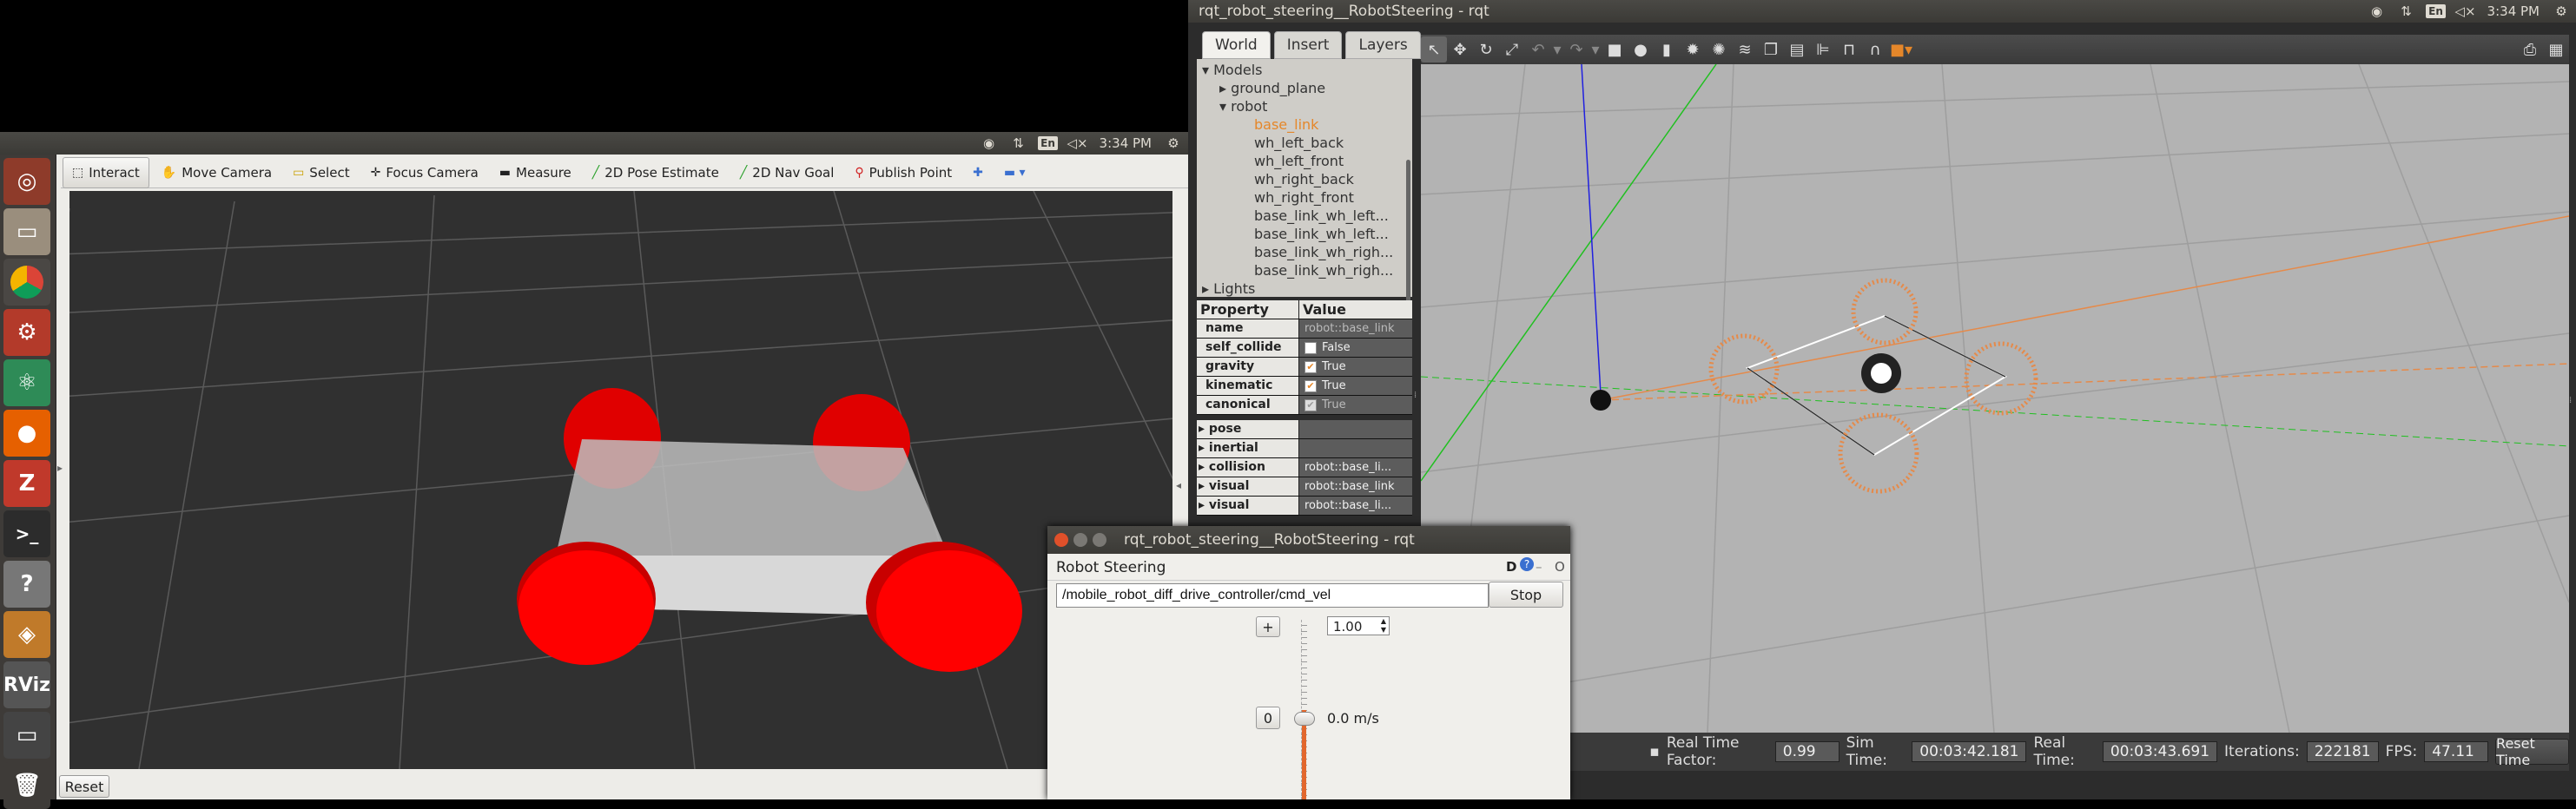 Image resolution: width=2576 pixels, height=809 pixels. What do you see at coordinates (1538, 49) in the screenshot?
I see `undo-icon: ↶` at bounding box center [1538, 49].